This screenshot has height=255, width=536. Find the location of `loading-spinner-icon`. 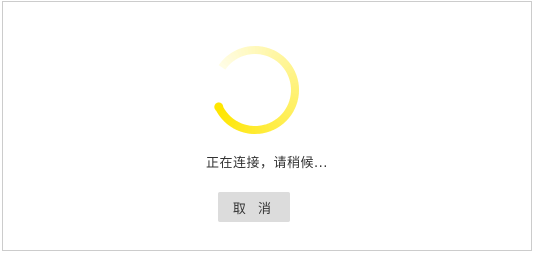

loading-spinner-icon is located at coordinates (256, 90).